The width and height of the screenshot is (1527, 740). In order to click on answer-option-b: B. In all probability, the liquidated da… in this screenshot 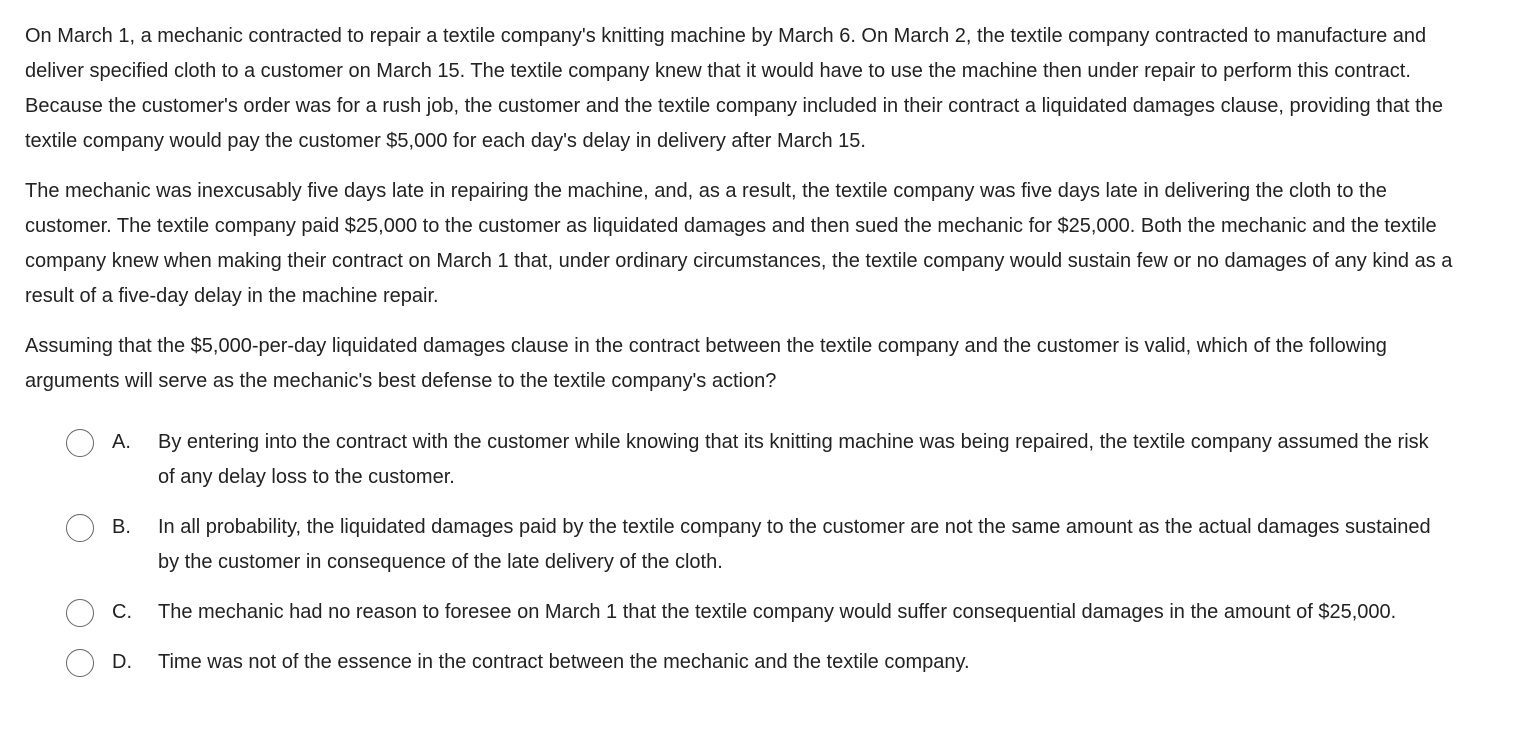, I will do `click(765, 545)`.